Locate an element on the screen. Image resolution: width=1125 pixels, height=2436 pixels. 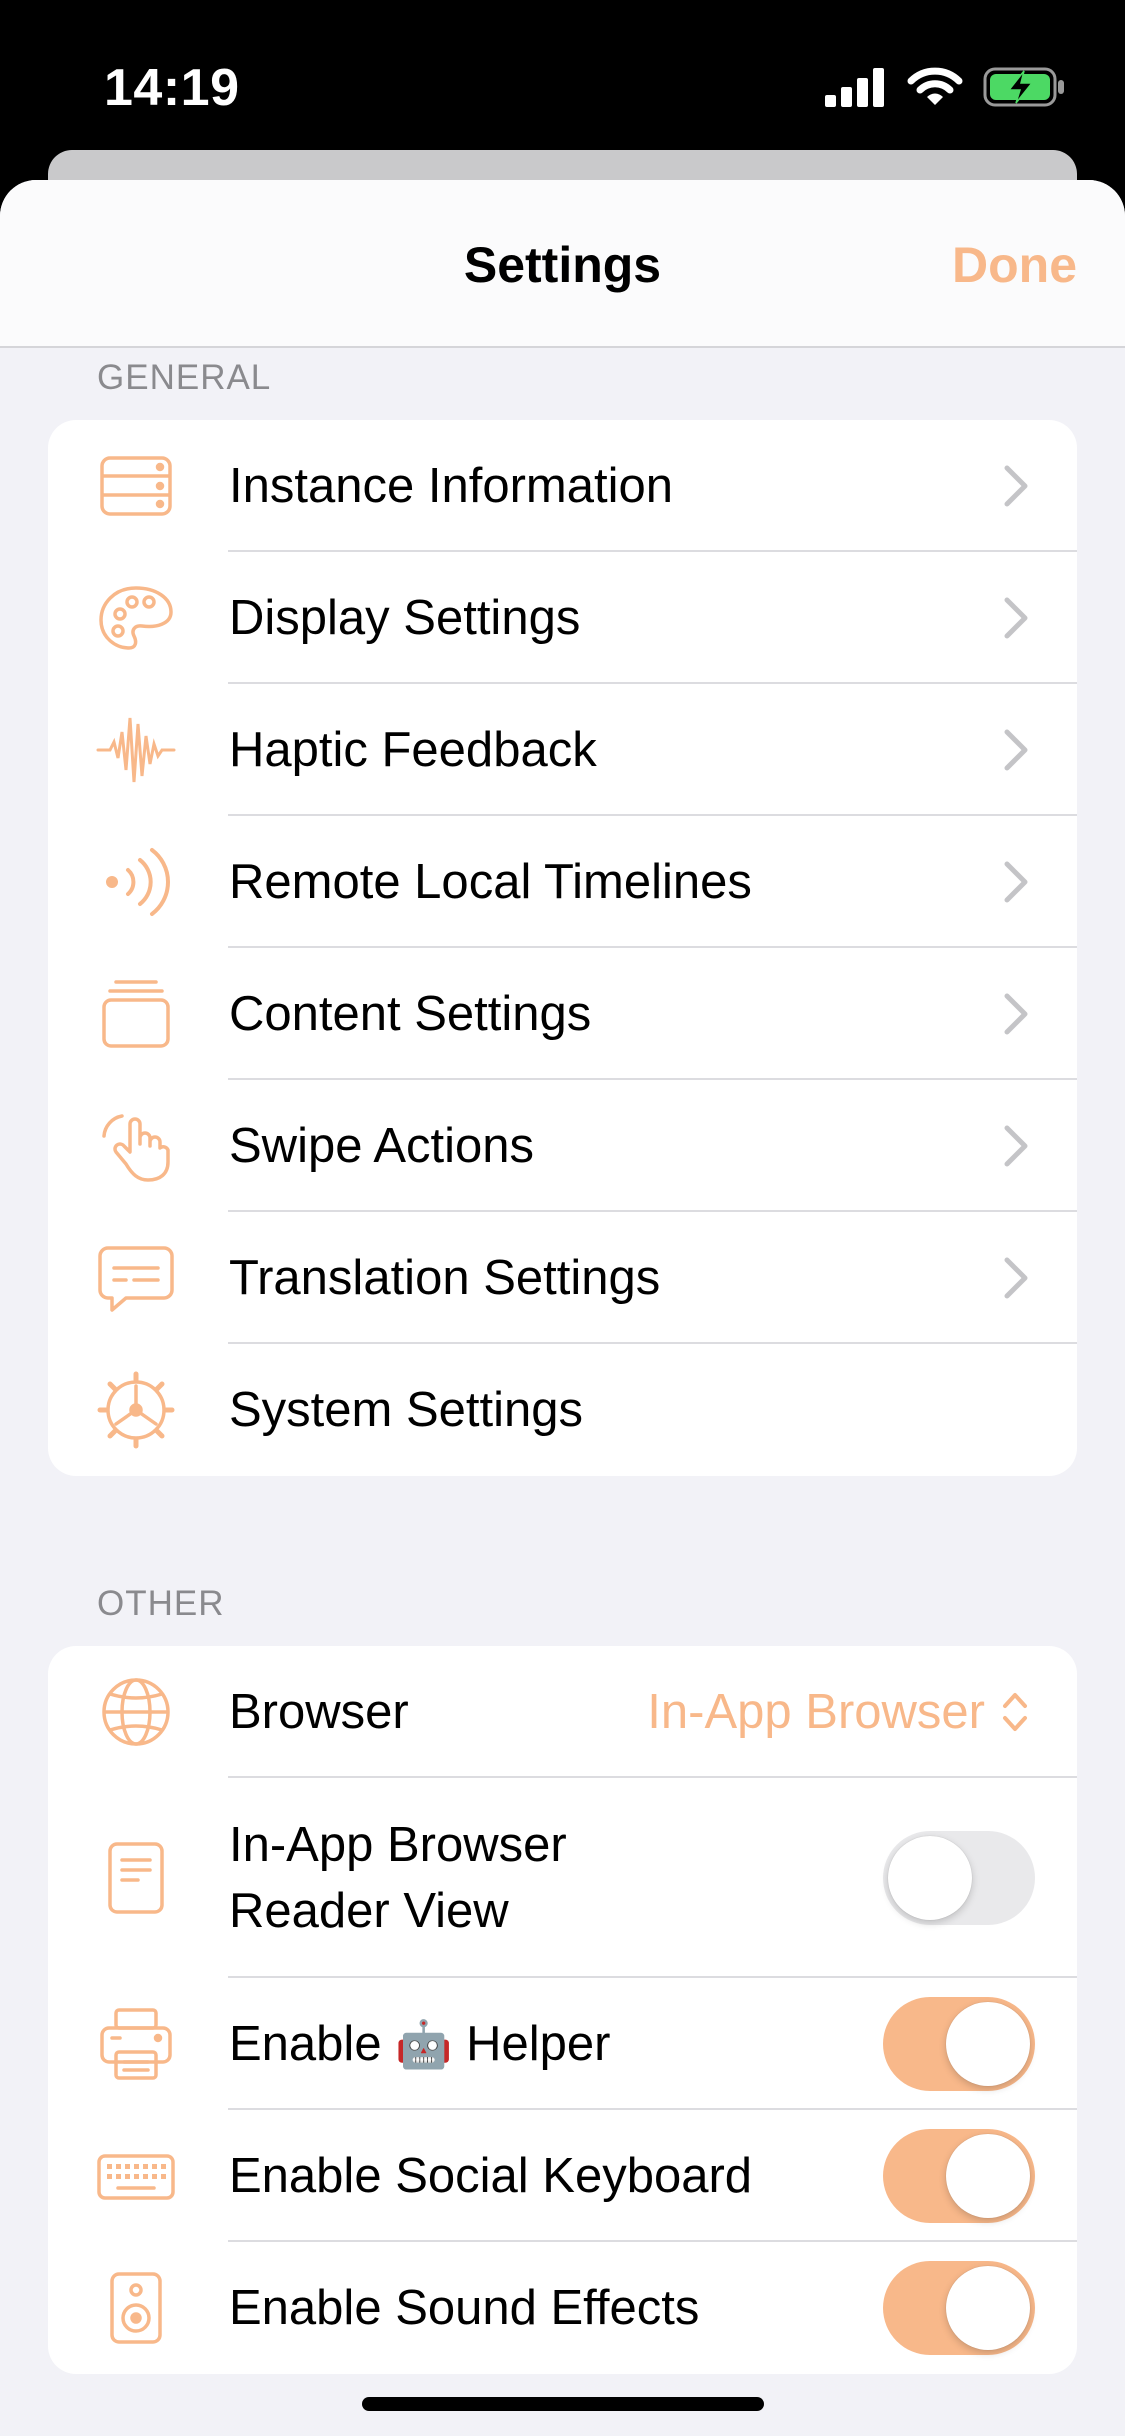
status-time: 14:19 is located at coordinates (172, 88).